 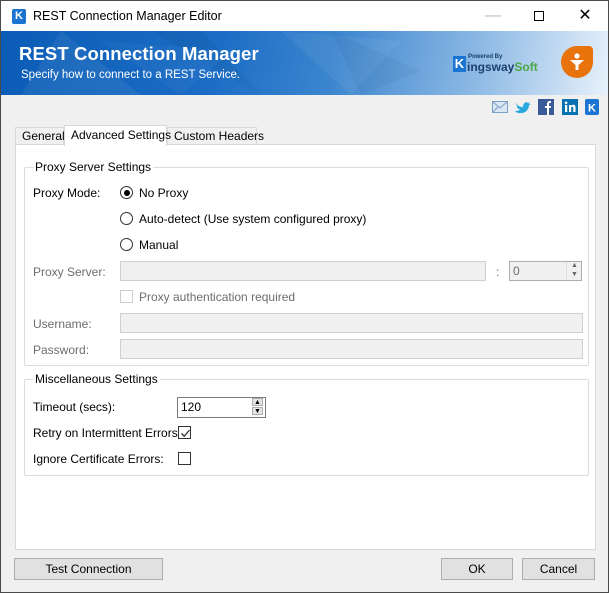 I want to click on proxy-auth-label: Proxy authentication required, so click(x=217, y=297).